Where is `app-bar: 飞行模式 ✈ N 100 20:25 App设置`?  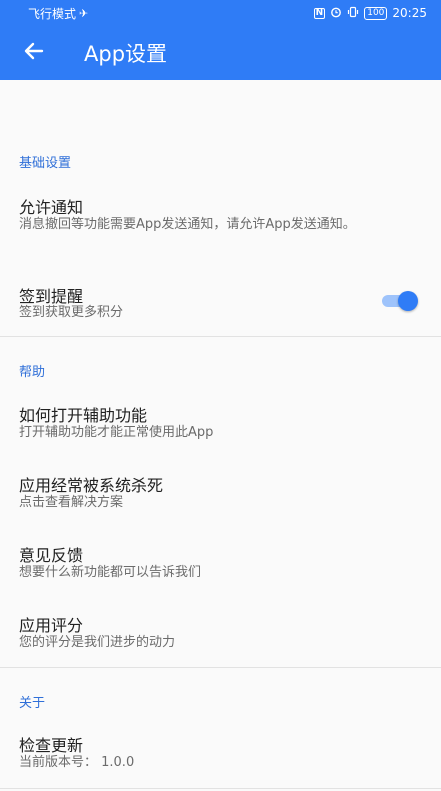 app-bar: 飞行模式 ✈ N 100 20:25 App设置 is located at coordinates (220, 40).